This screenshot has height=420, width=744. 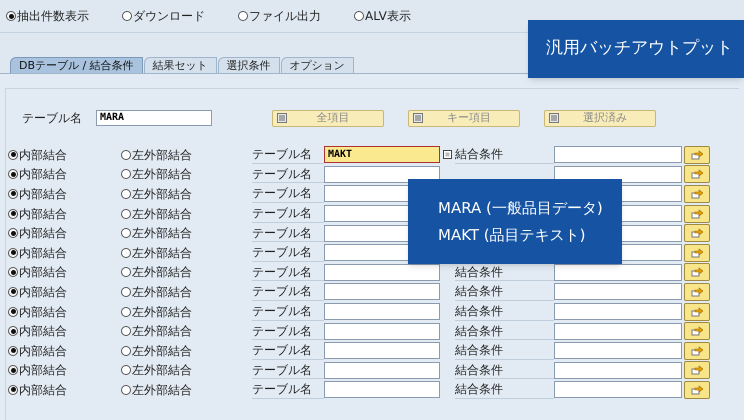 What do you see at coordinates (388, 16) in the screenshot?
I see `option-label: ALV表示` at bounding box center [388, 16].